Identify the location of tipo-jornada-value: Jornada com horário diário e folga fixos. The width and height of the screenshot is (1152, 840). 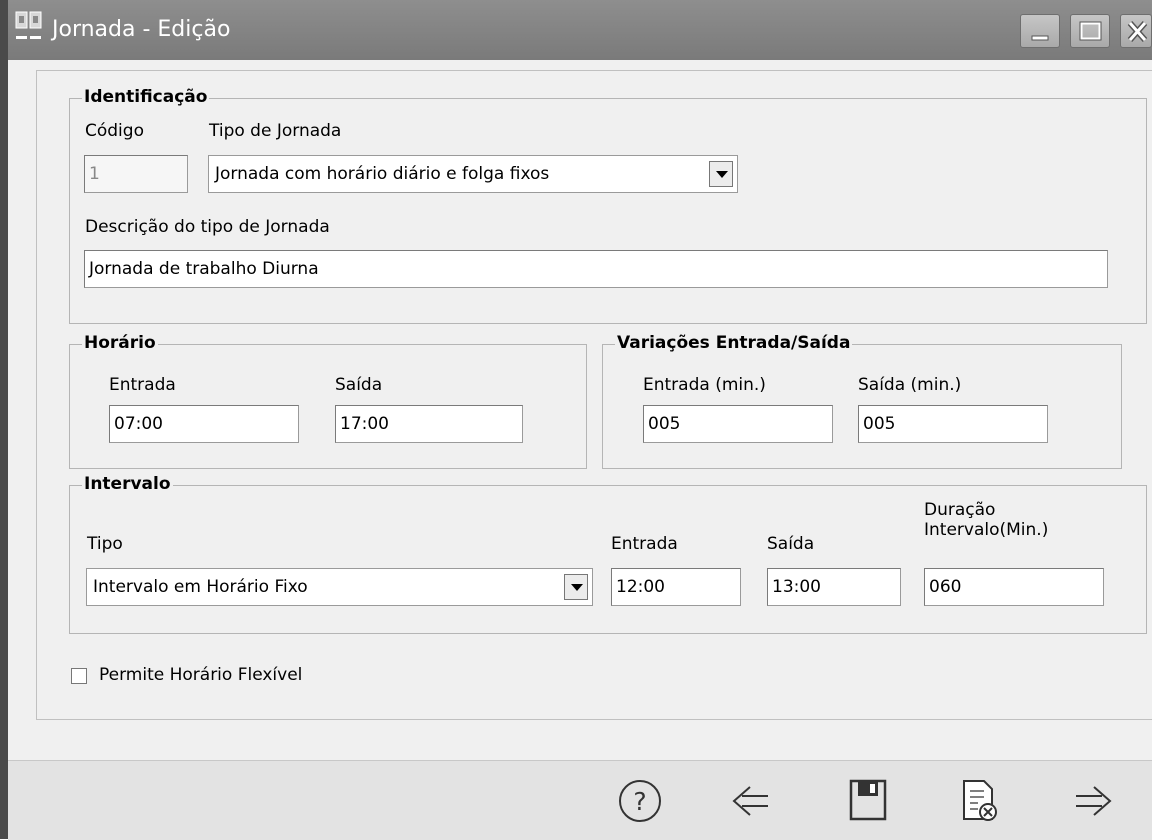
(382, 174).